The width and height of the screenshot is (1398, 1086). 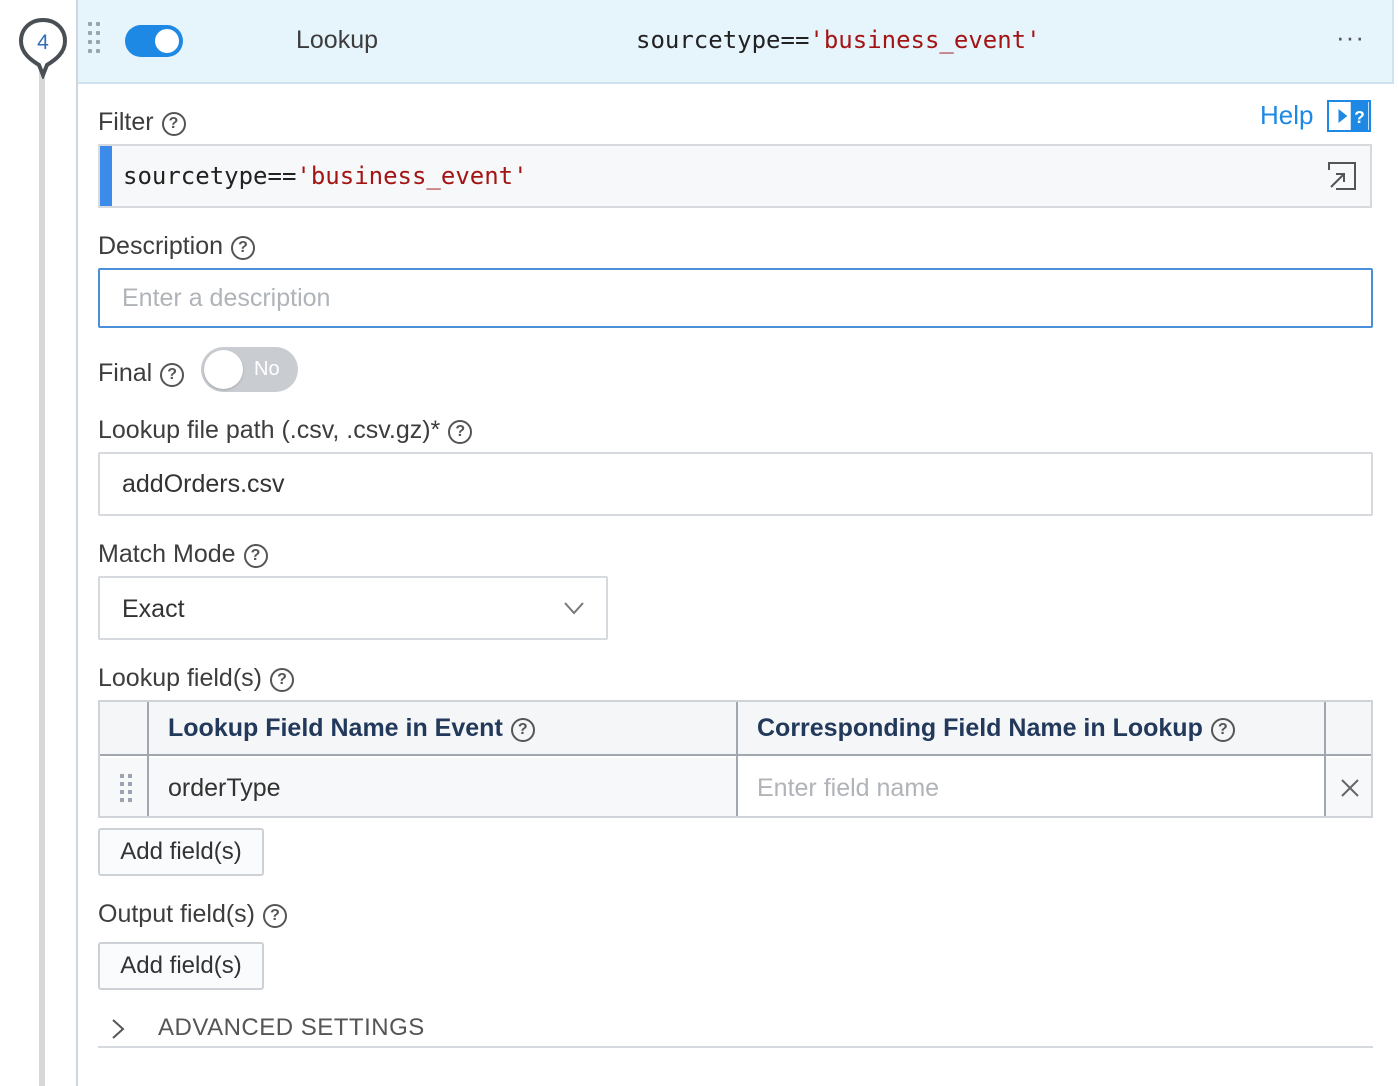 What do you see at coordinates (1350, 788) in the screenshot?
I see `close-icon` at bounding box center [1350, 788].